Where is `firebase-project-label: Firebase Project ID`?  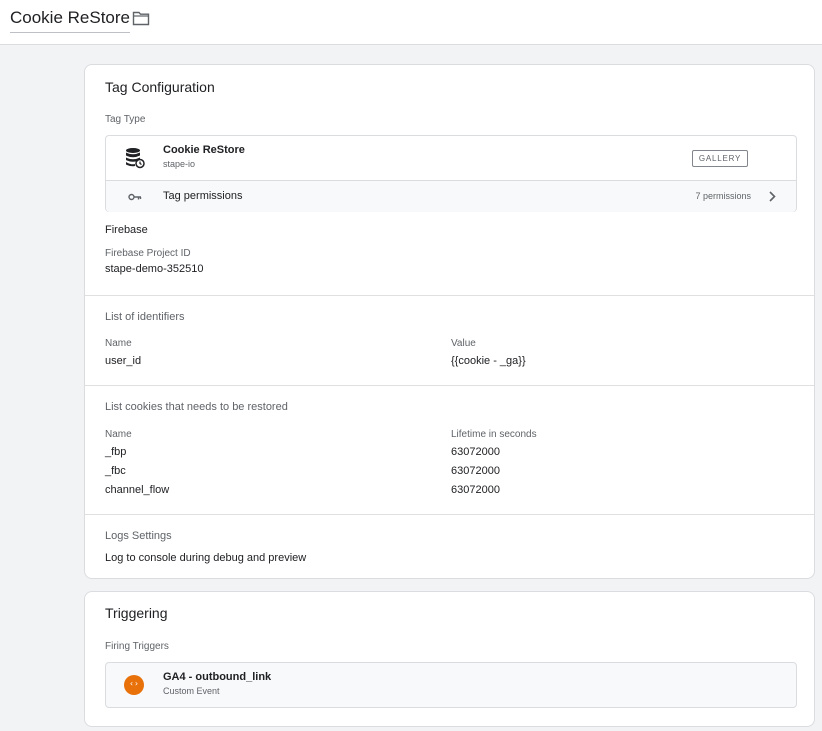
firebase-project-label: Firebase Project ID is located at coordinates (148, 253).